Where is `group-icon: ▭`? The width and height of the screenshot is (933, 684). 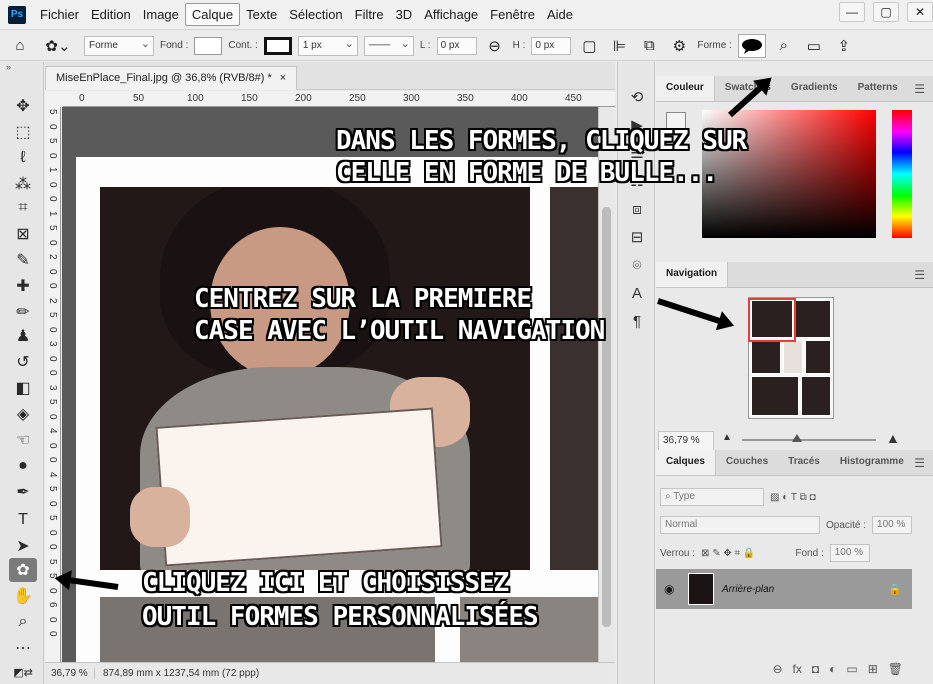
group-icon: ▭ is located at coordinates (851, 669).